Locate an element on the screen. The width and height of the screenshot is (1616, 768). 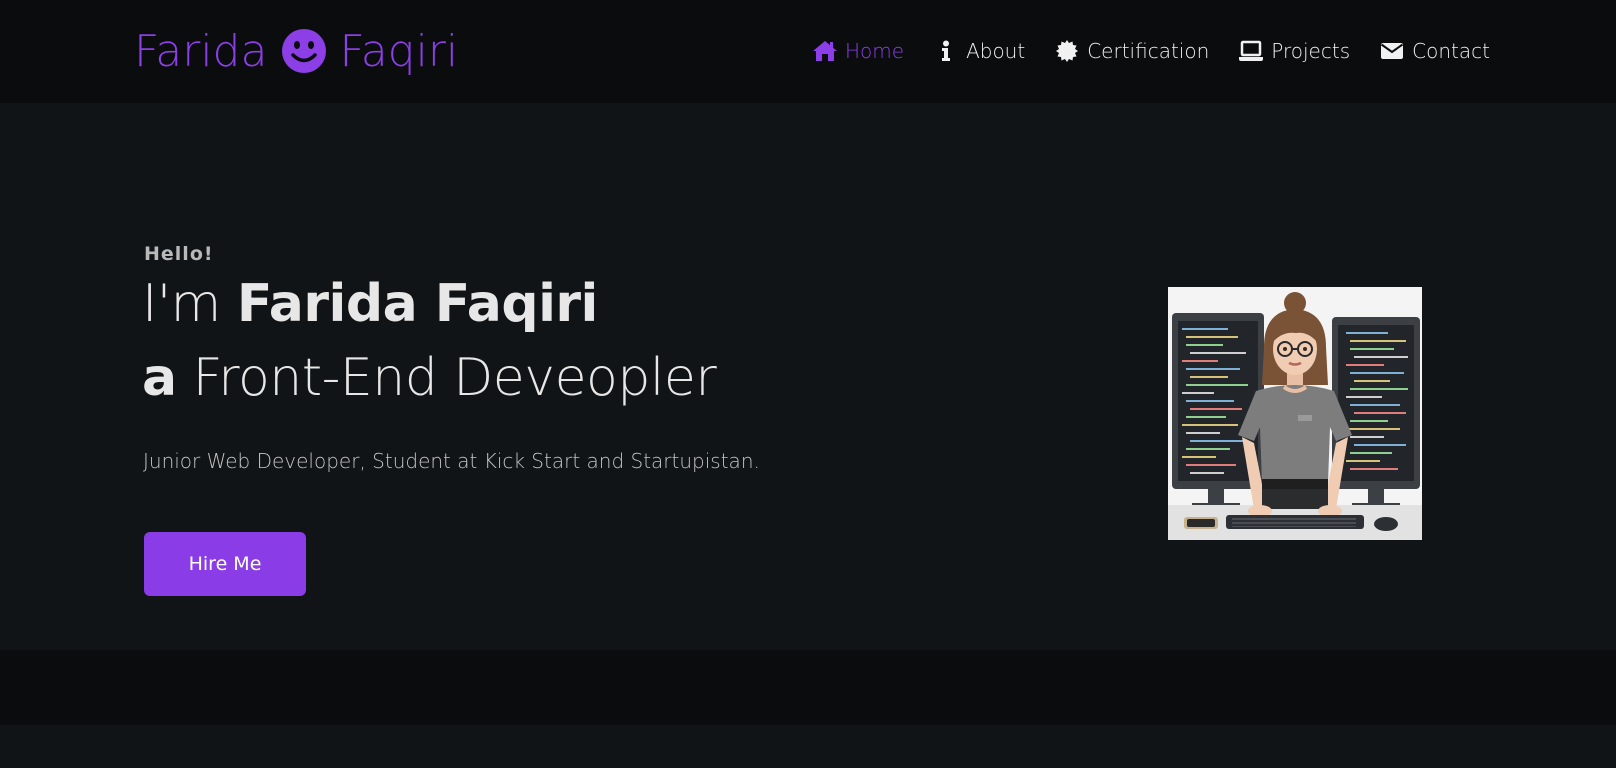
section-divider is located at coordinates (808, 687).